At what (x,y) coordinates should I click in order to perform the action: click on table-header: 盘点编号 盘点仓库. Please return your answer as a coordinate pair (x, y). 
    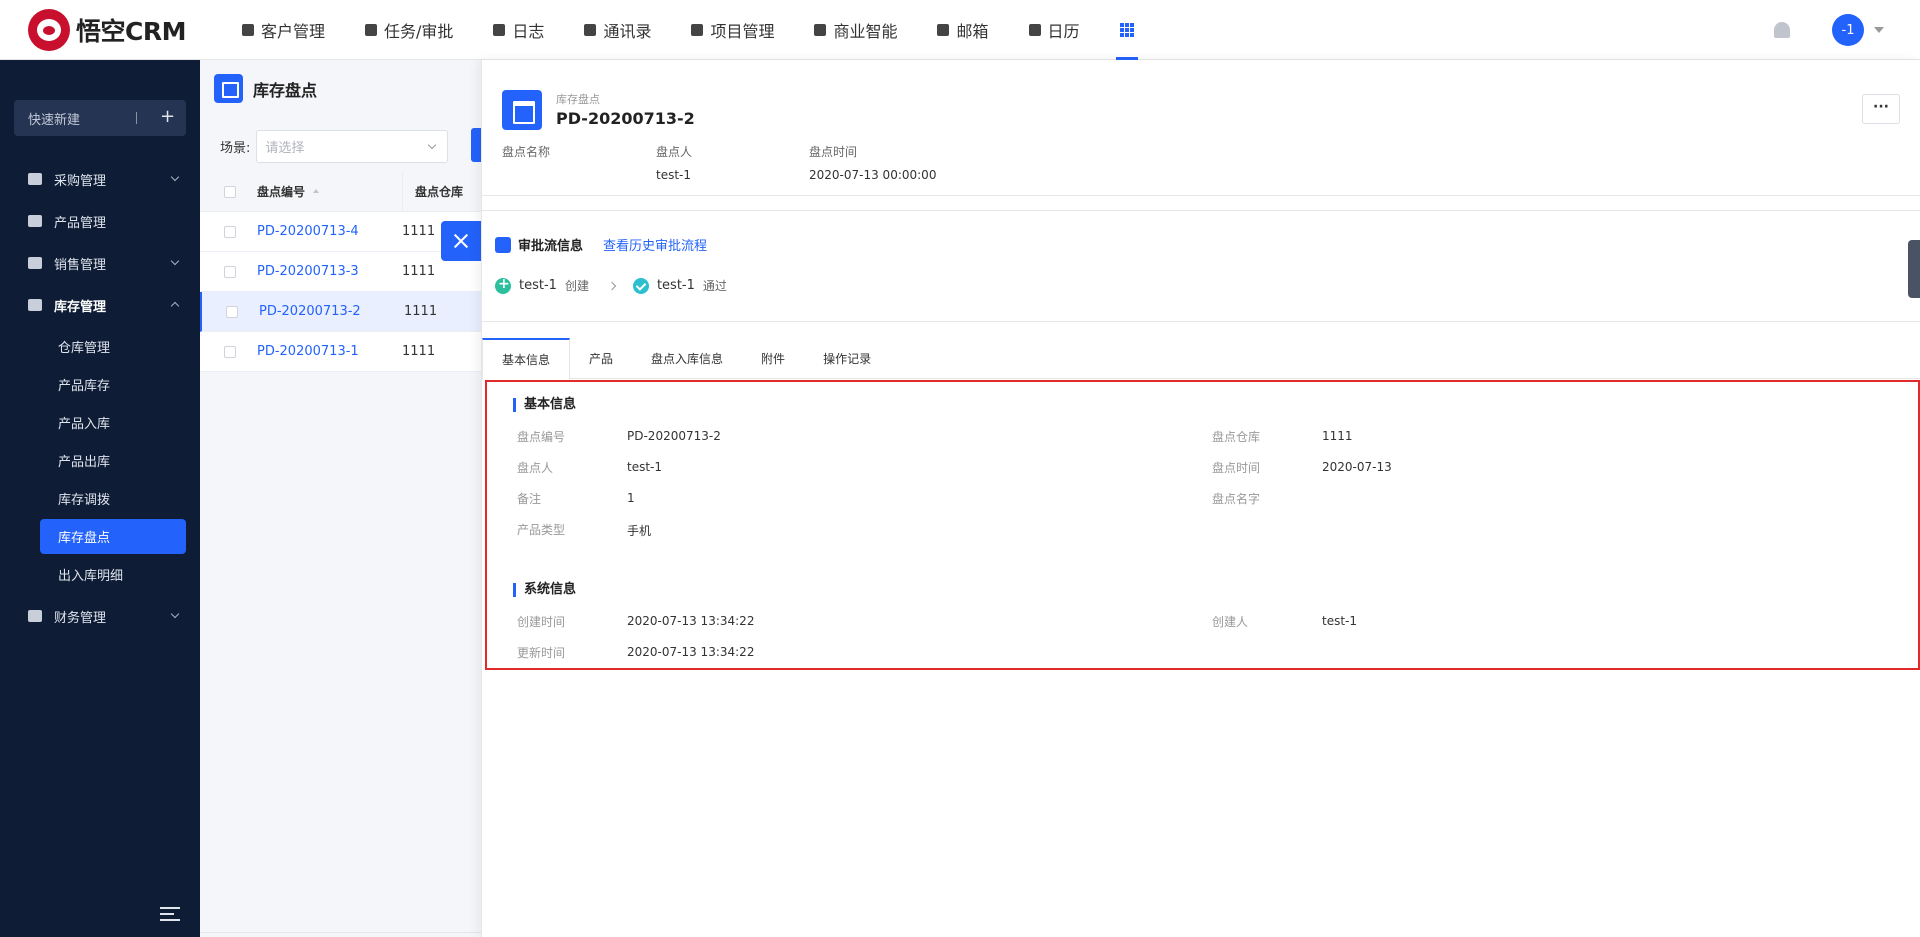
    Looking at the image, I should click on (340, 191).